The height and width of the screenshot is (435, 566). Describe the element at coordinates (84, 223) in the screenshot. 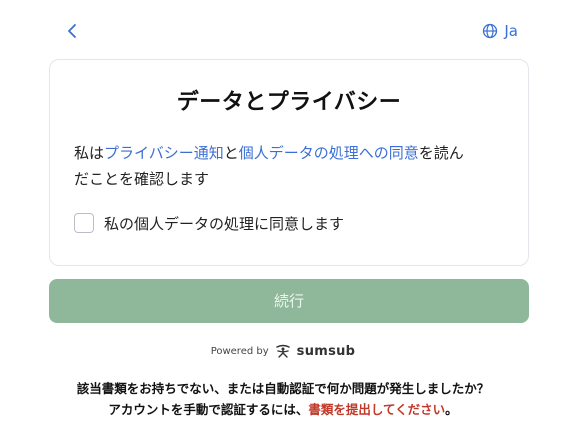

I see `consent-checkbox` at that location.